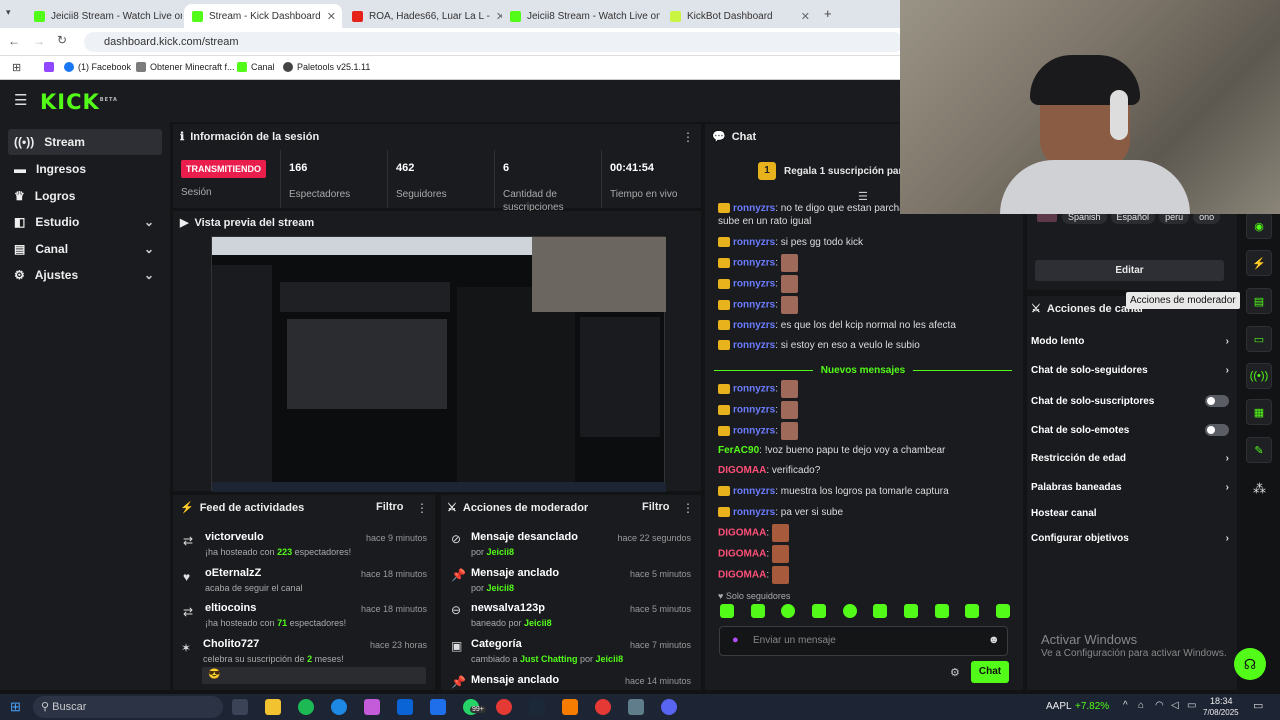 Image resolution: width=1280 pixels, height=720 pixels. Describe the element at coordinates (85, 196) in the screenshot. I see `sidebar-item-logros: ♛ Logros` at that location.